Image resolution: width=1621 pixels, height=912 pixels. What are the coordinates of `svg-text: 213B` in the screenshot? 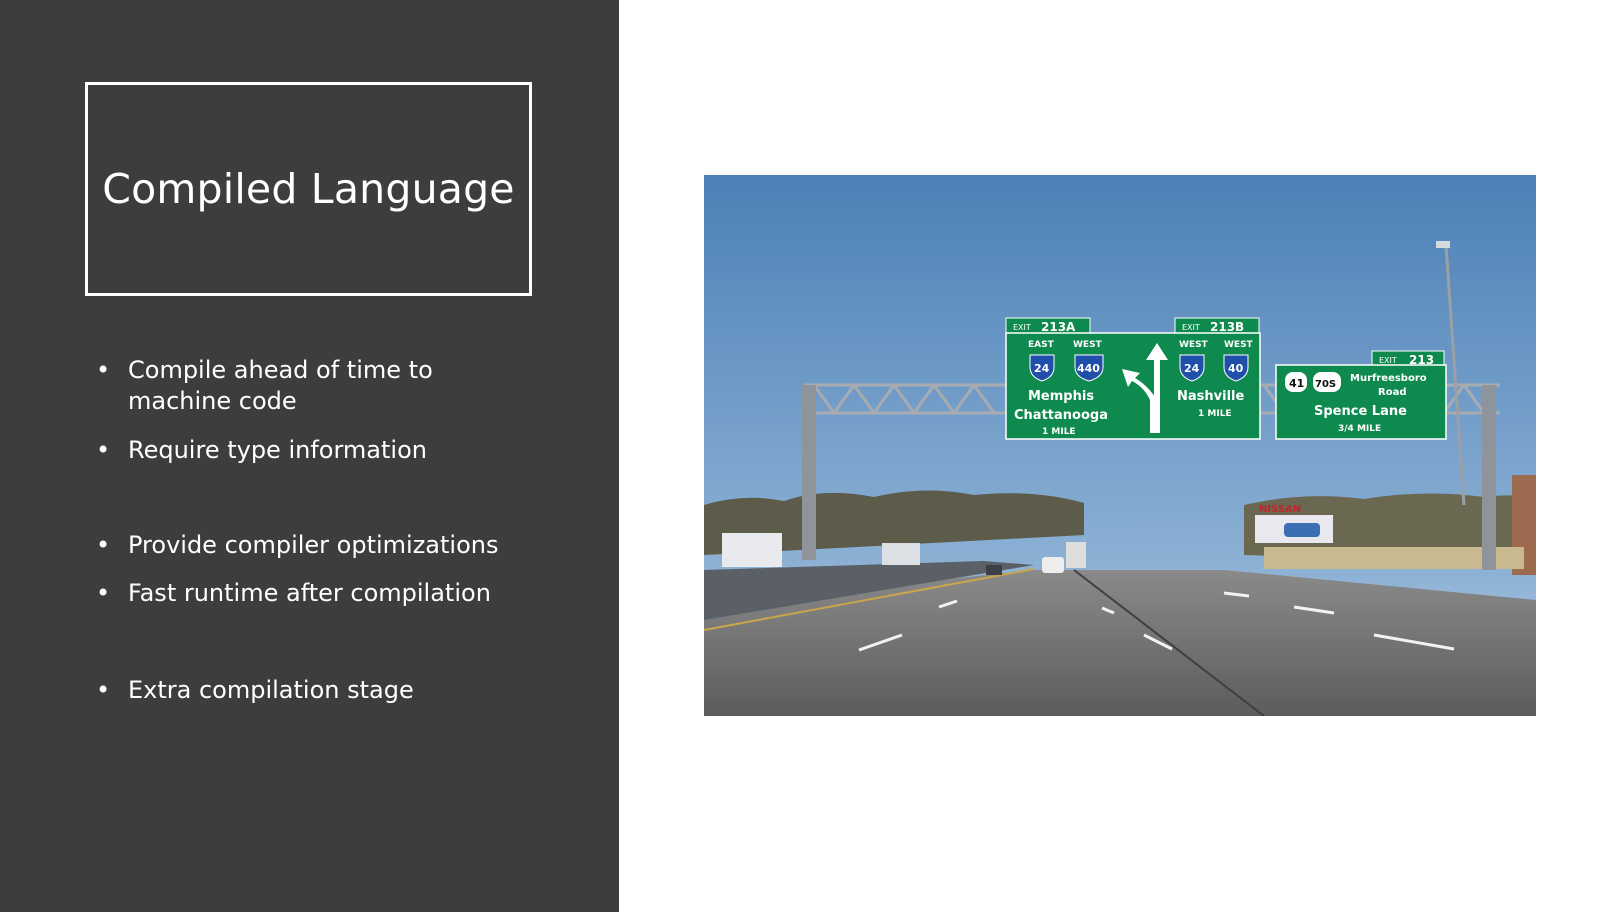 It's located at (1227, 327).